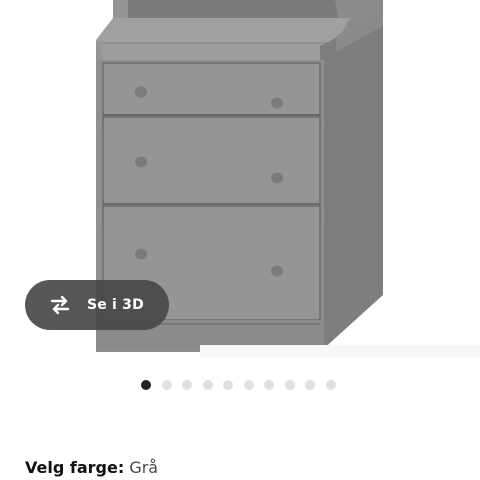 This screenshot has height=480, width=480. Describe the element at coordinates (75, 467) in the screenshot. I see `color-selector-label: Velg farge:` at that location.